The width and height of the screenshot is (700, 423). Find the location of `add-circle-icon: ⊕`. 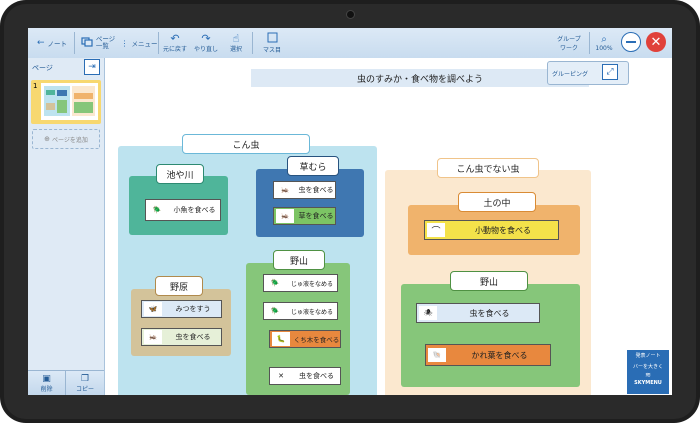

add-circle-icon: ⊕ is located at coordinates (47, 139).